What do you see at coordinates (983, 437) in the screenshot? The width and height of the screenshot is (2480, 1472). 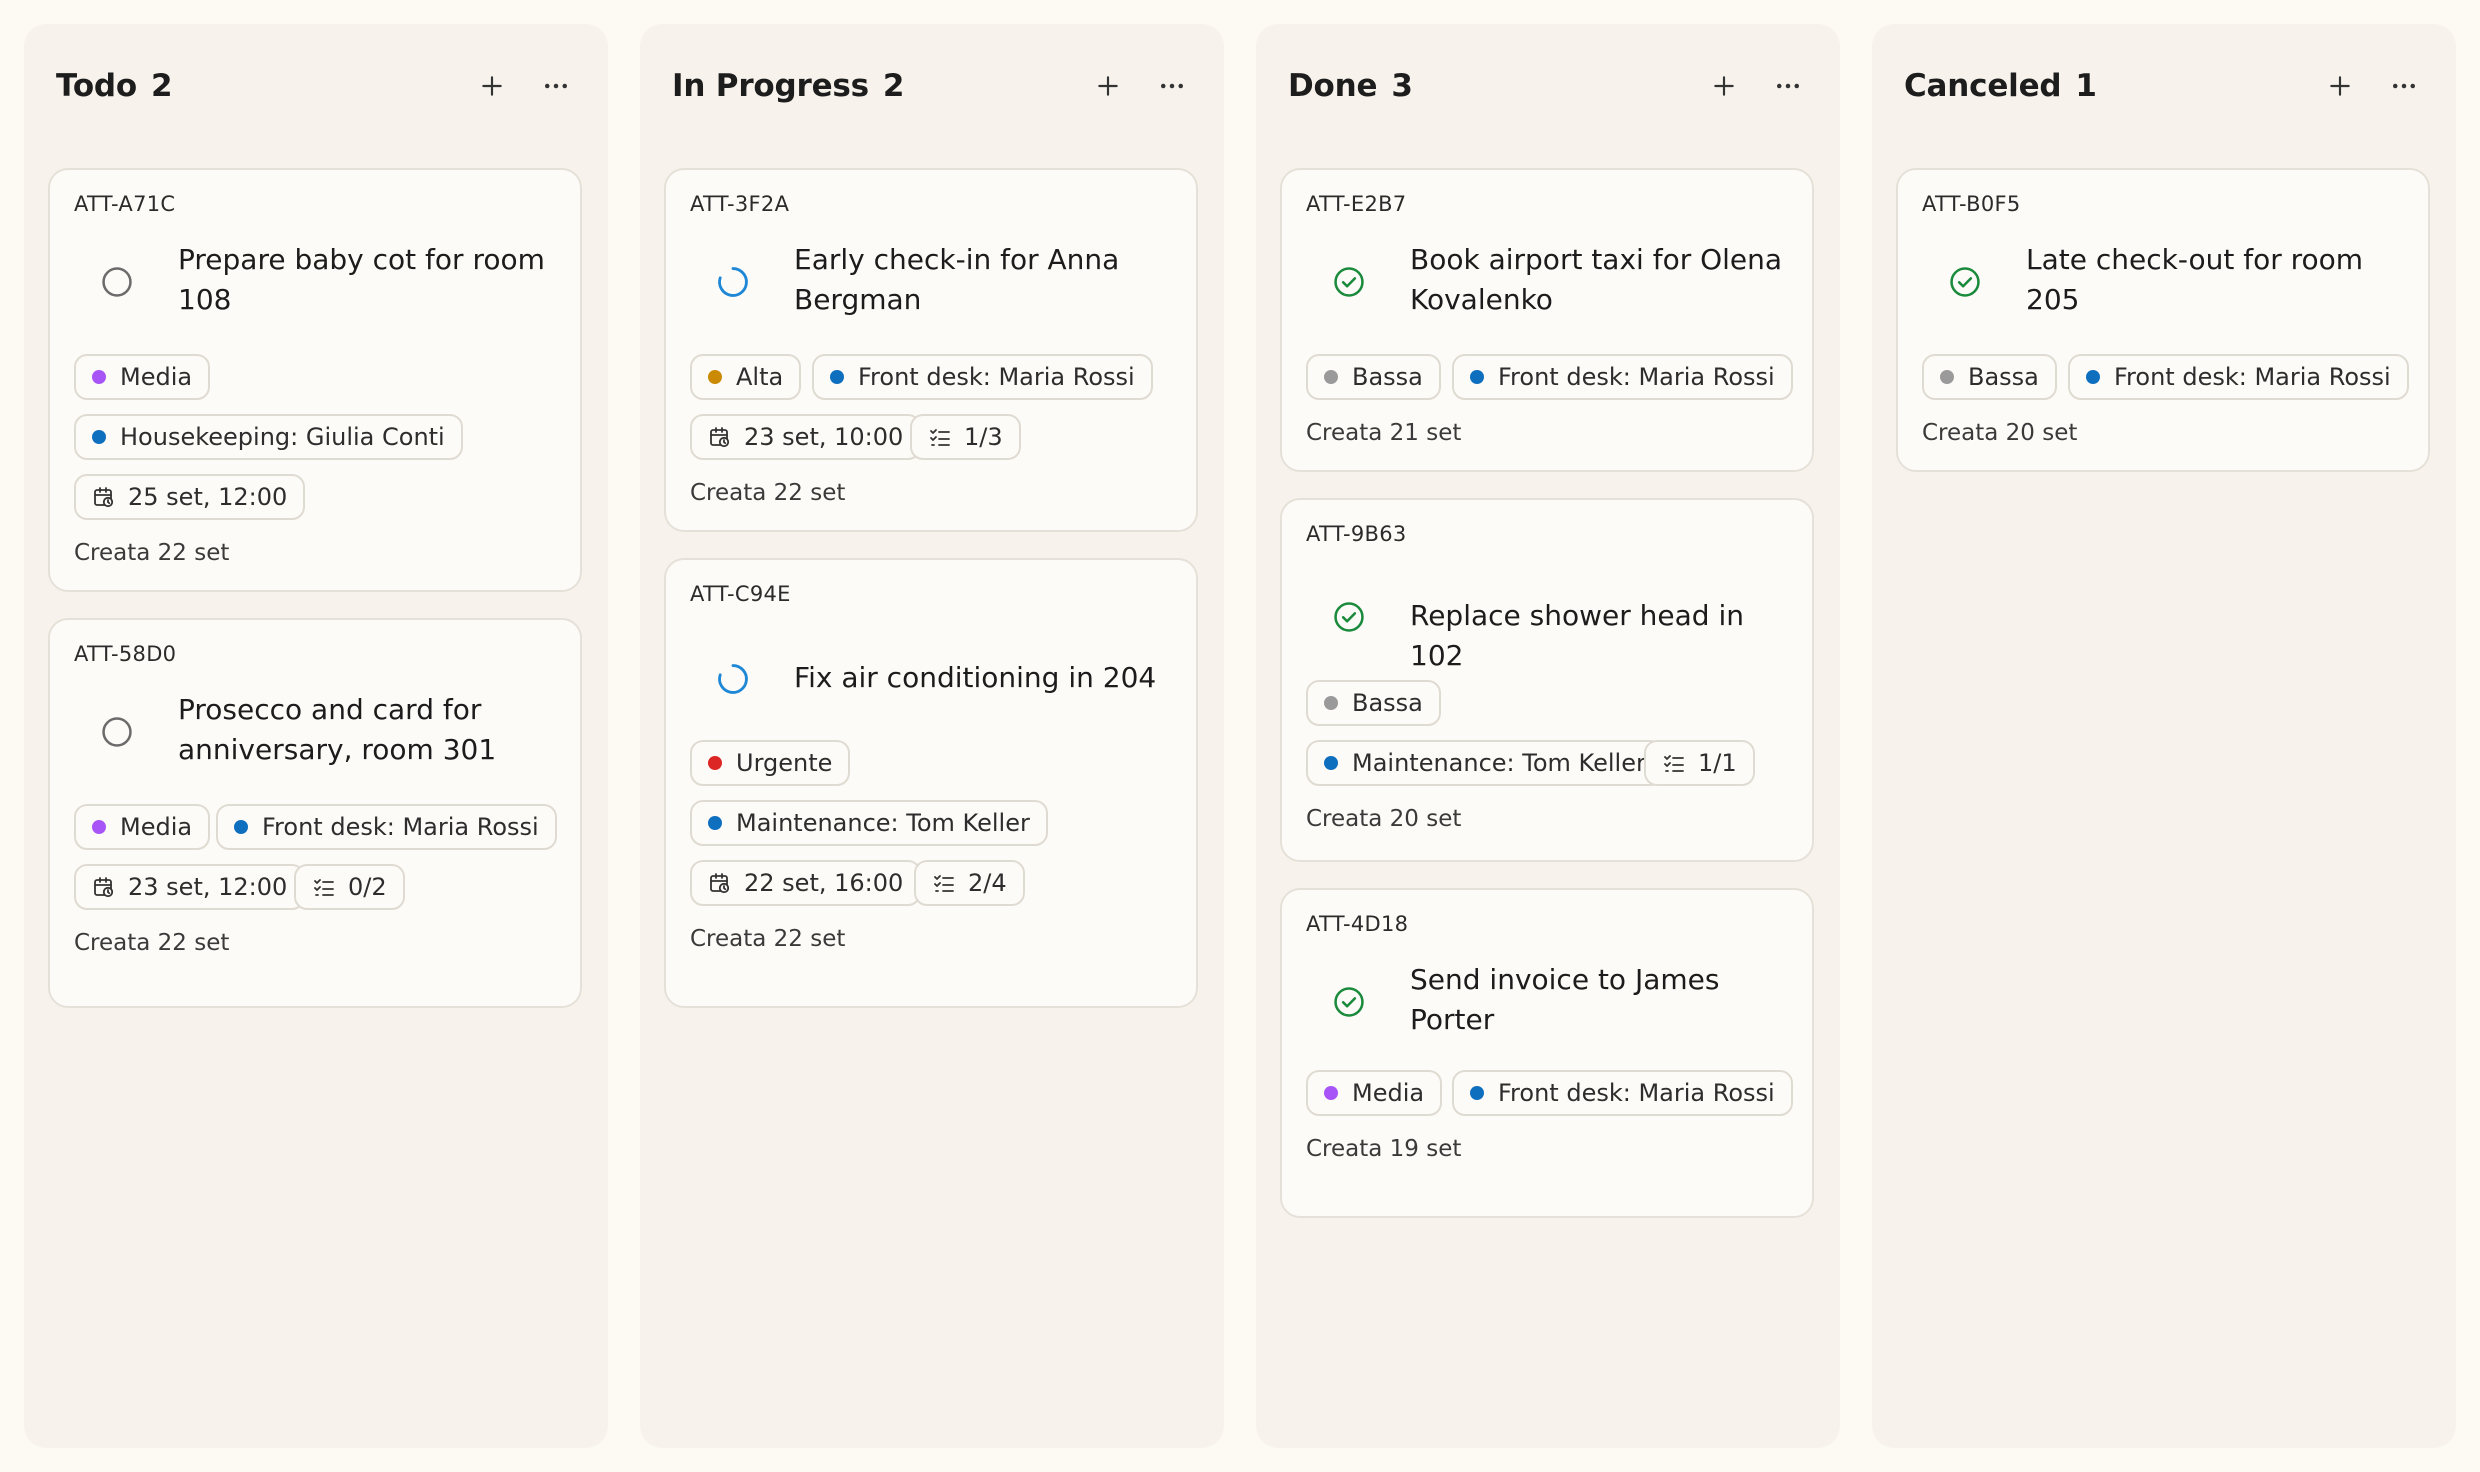 I see `subtasks-label: 1/3` at bounding box center [983, 437].